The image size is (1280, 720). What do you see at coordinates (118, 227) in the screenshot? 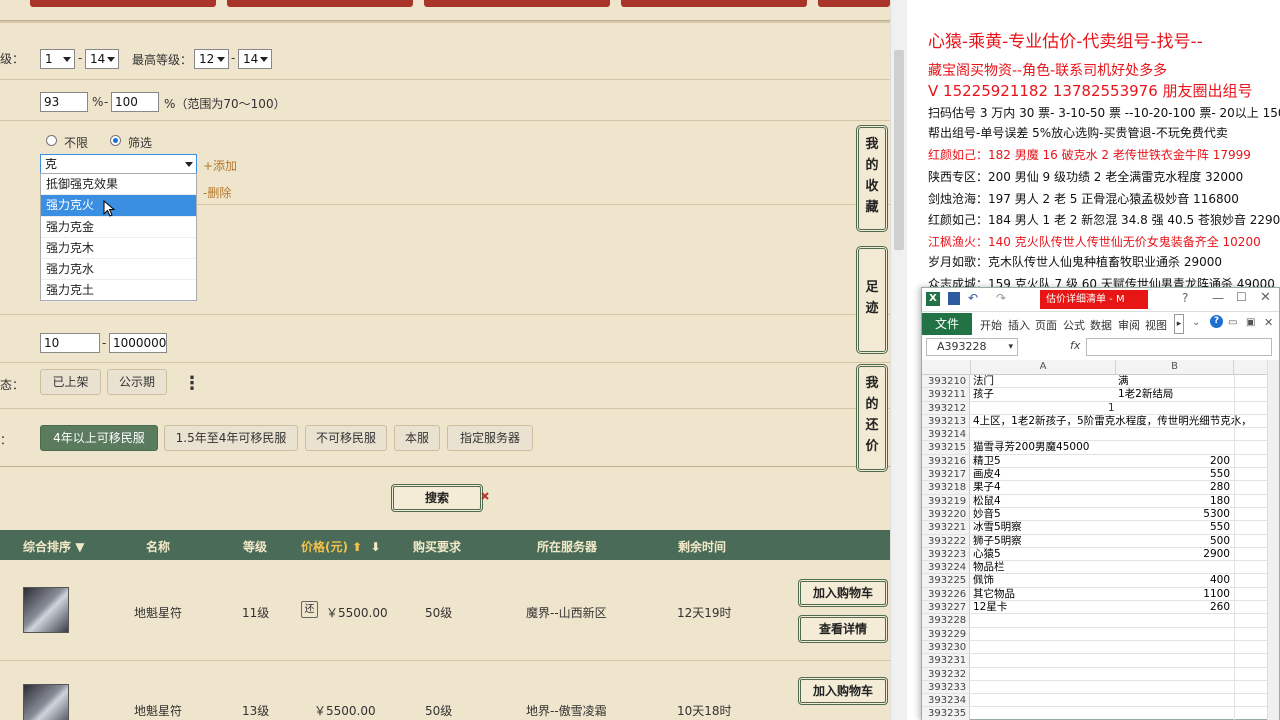
I see `dropdown-option: 强力克金` at bounding box center [118, 227].